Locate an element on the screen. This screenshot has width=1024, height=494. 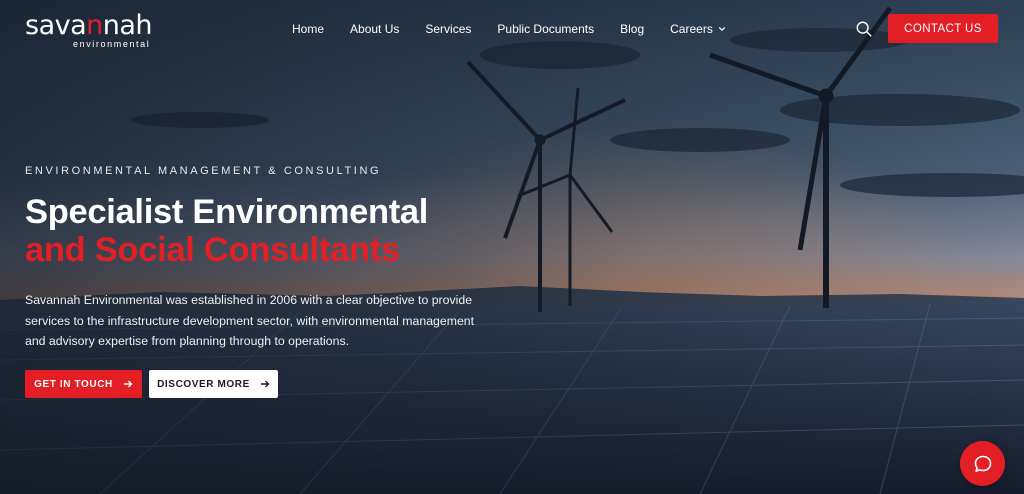
discover-more-label: DISCOVER MORE is located at coordinates (203, 384).